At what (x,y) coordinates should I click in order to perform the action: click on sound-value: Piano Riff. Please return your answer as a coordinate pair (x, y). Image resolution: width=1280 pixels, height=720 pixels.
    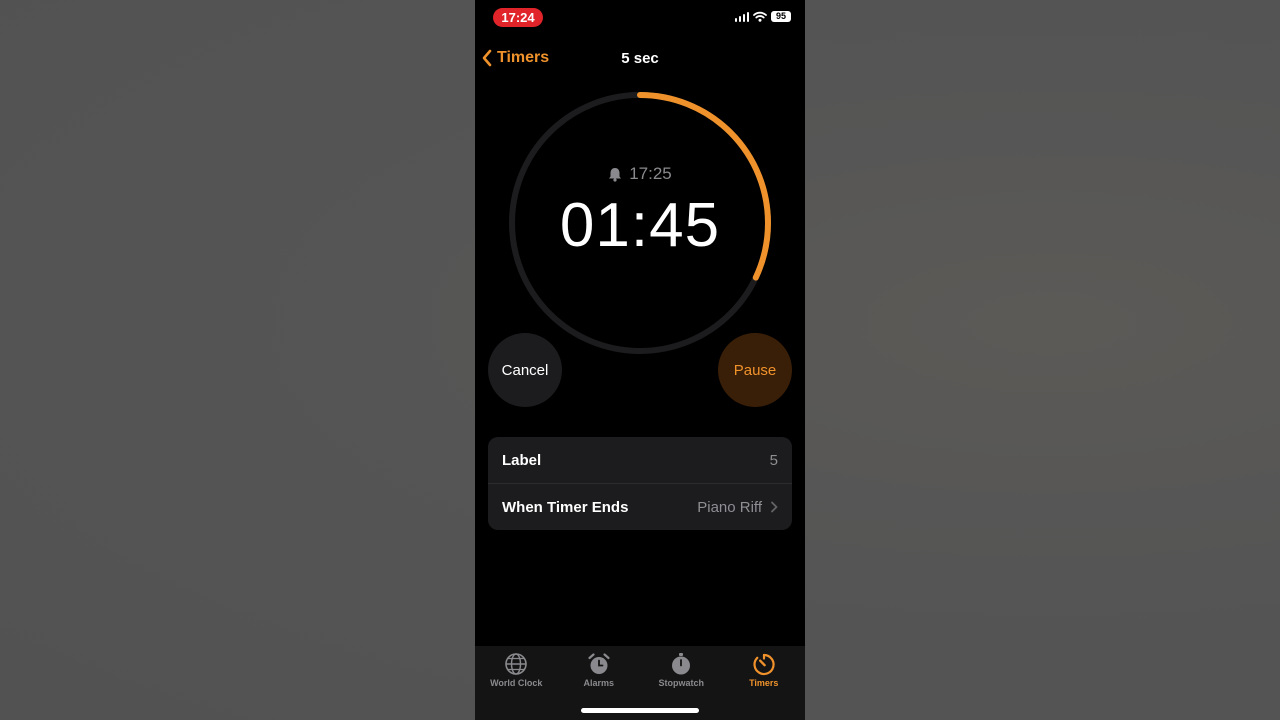
    Looking at the image, I should click on (729, 507).